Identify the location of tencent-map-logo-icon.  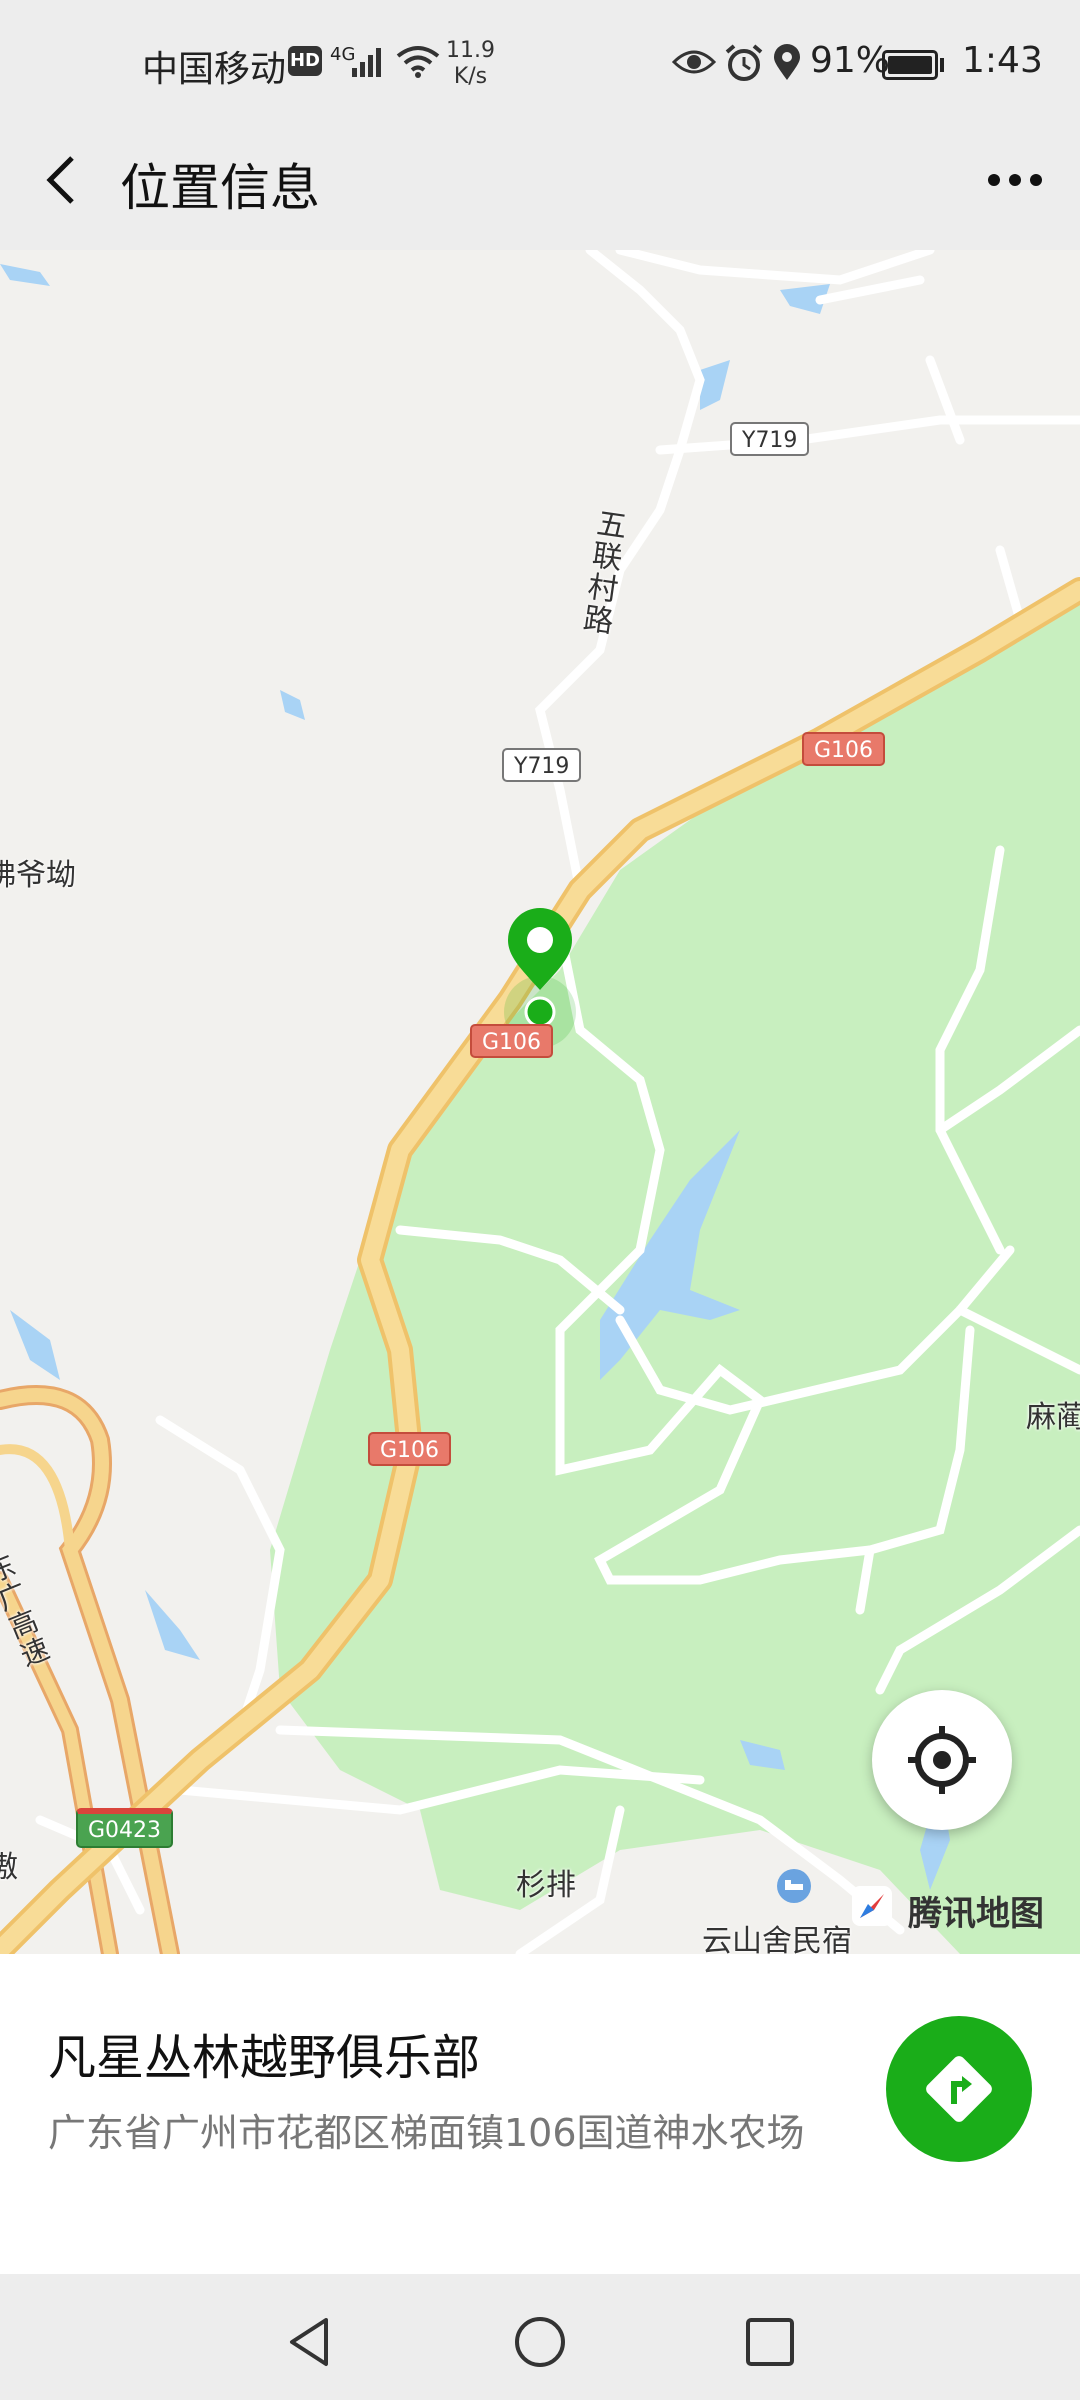
(872, 1906).